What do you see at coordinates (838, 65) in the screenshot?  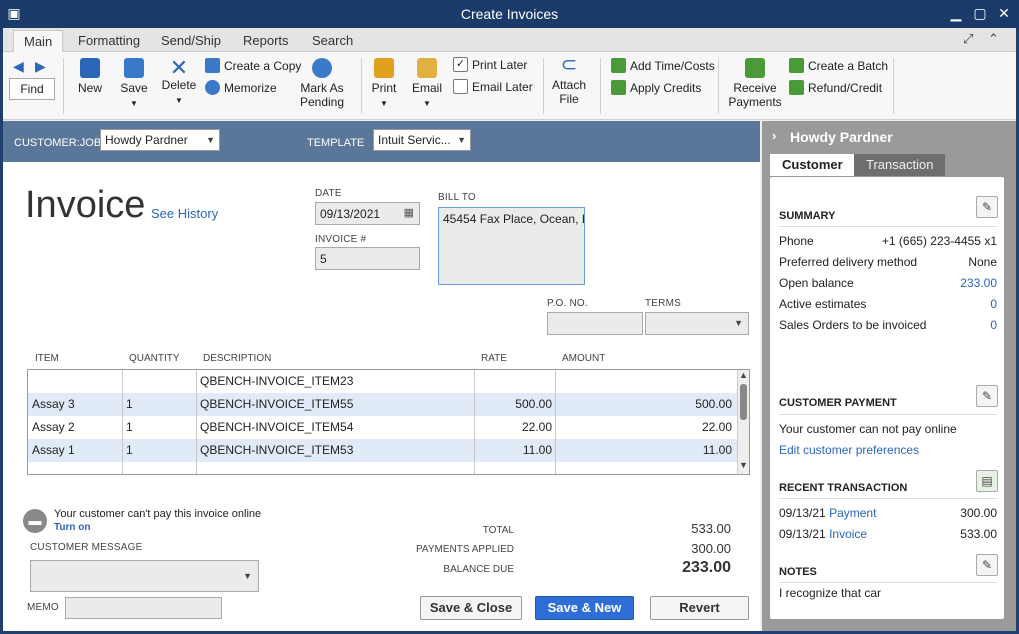 I see `create-batch-button: Create a Batch` at bounding box center [838, 65].